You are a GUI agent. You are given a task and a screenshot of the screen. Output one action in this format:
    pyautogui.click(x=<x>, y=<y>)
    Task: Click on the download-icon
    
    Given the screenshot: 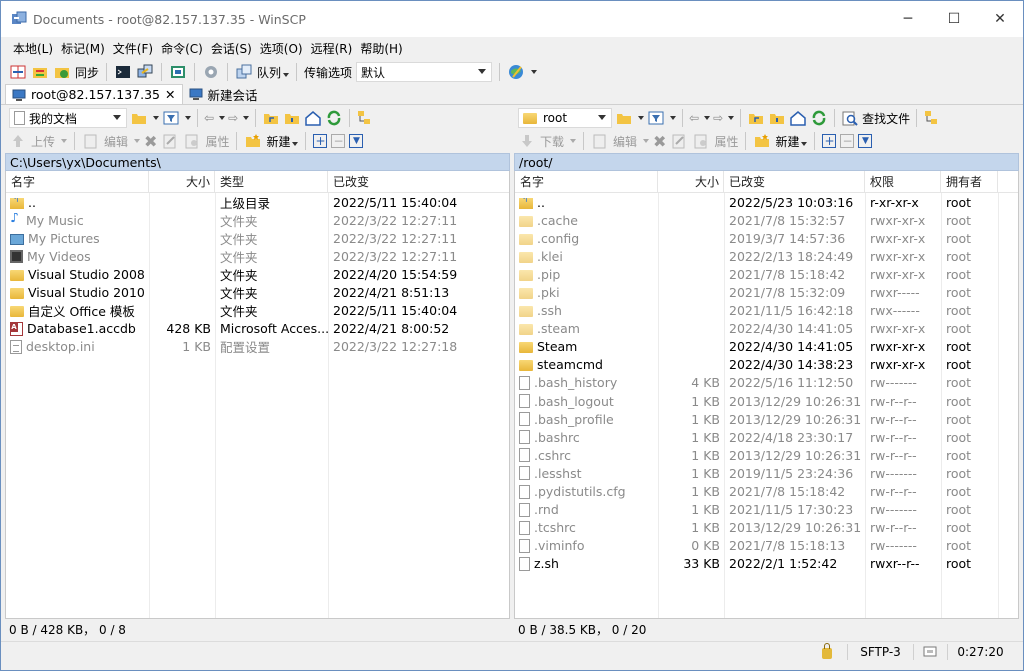 What is the action you would take?
    pyautogui.click(x=527, y=141)
    